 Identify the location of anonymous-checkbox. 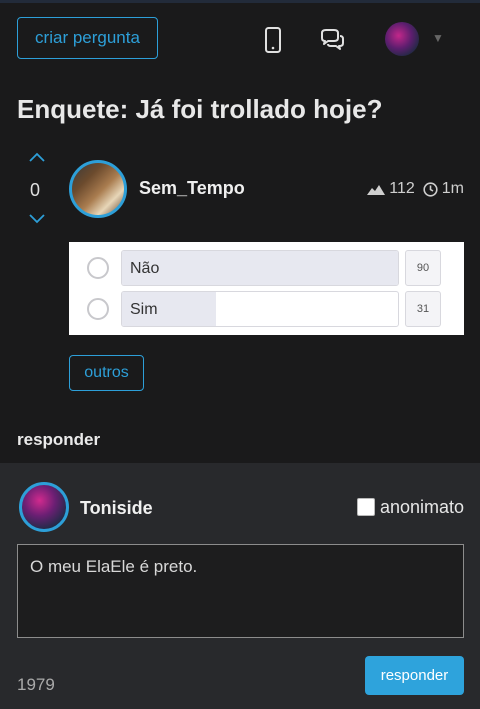
(366, 507).